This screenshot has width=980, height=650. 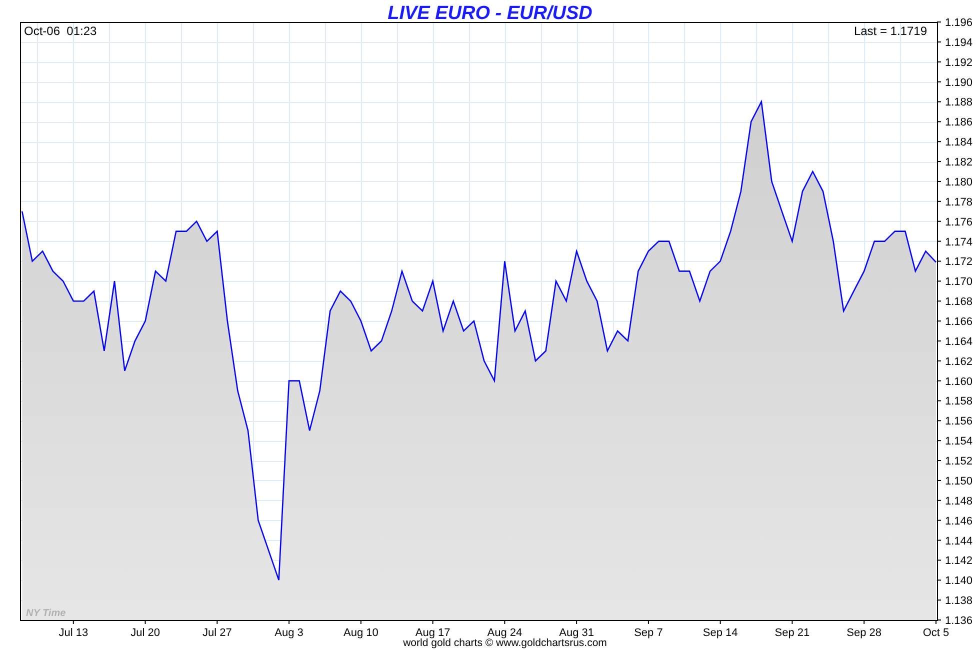 I want to click on y-axis-label: 1.184, so click(x=959, y=142).